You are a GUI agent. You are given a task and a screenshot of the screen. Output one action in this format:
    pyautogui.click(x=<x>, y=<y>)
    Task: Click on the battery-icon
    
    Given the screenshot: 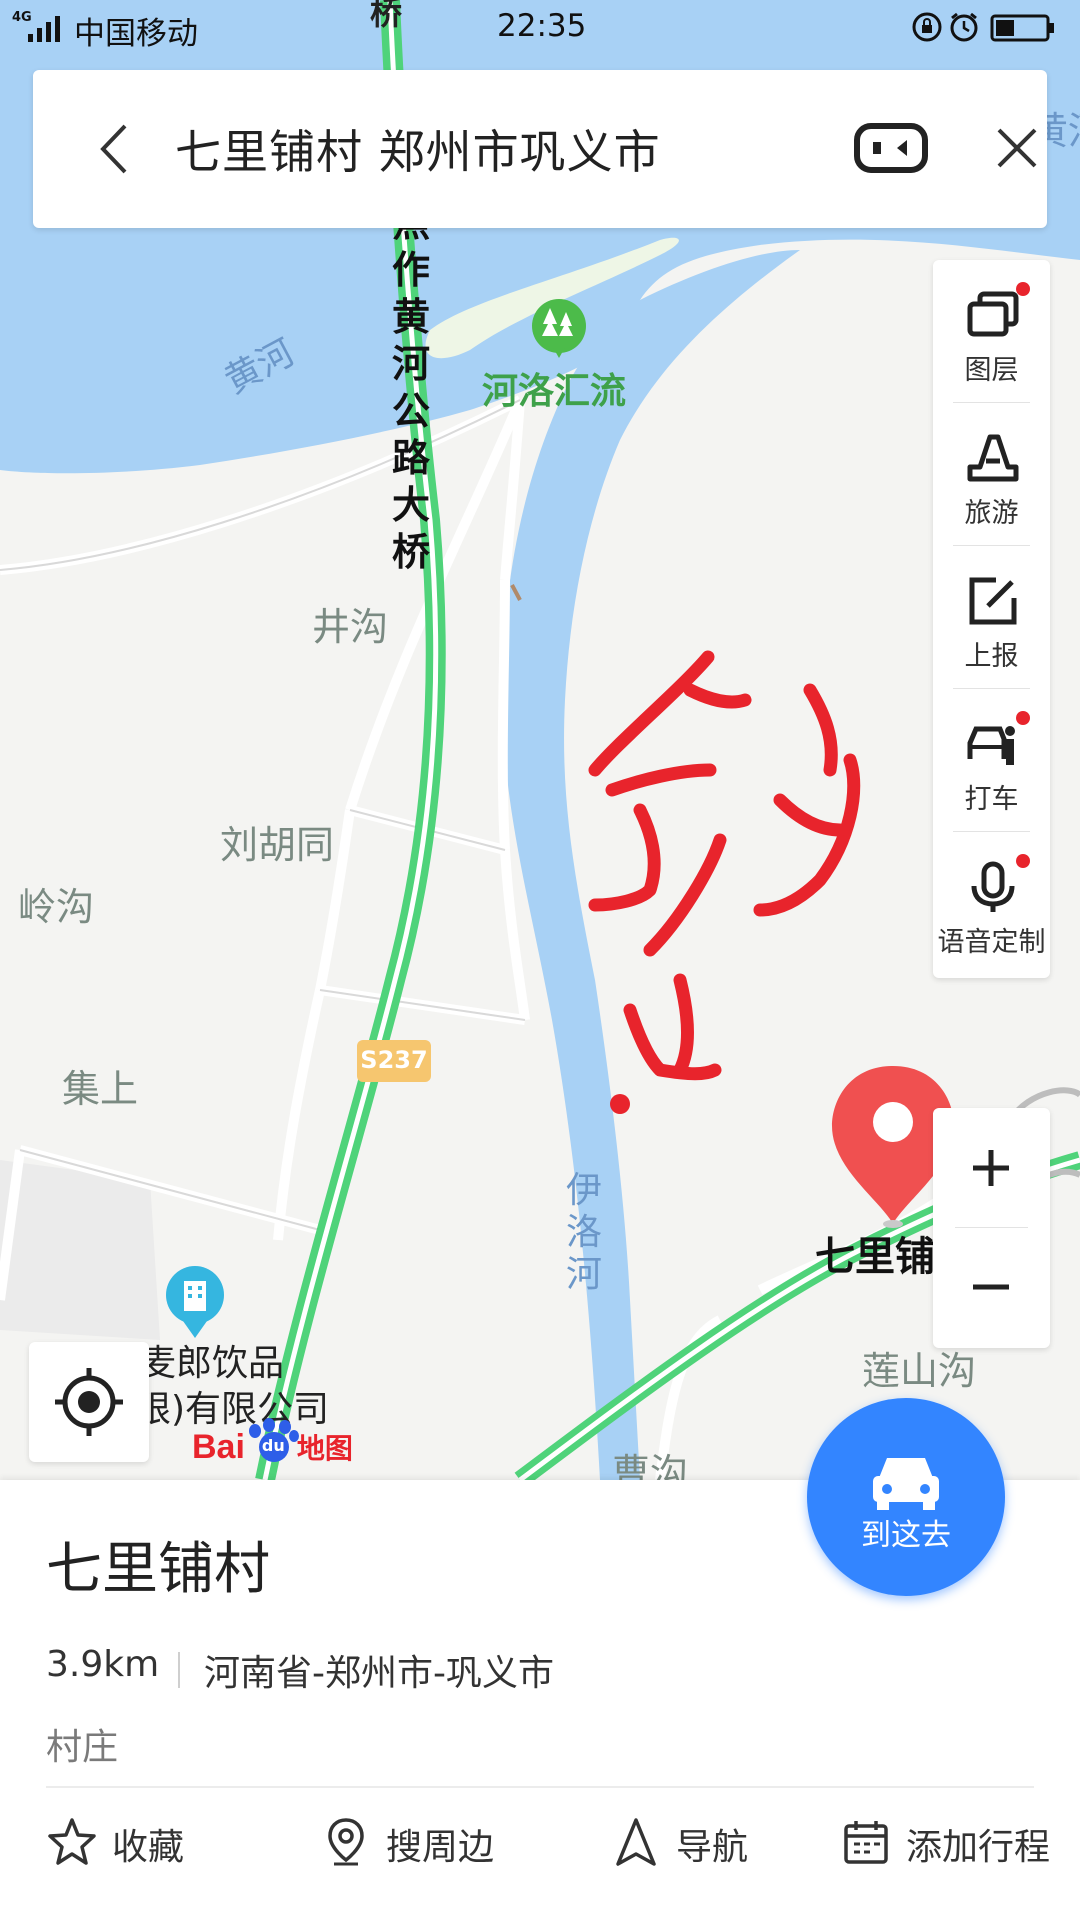 What is the action you would take?
    pyautogui.click(x=1022, y=28)
    